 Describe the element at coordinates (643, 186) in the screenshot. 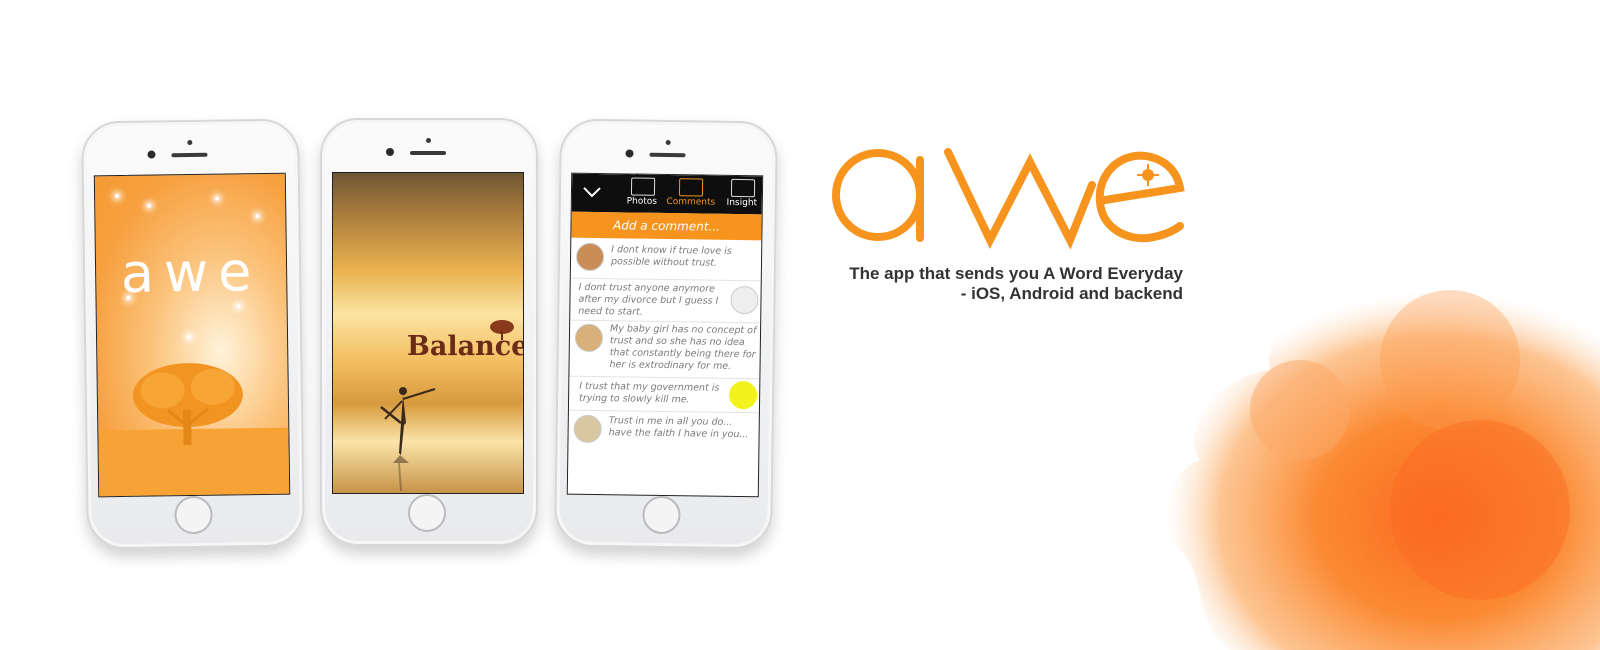

I see `photos-icon` at that location.